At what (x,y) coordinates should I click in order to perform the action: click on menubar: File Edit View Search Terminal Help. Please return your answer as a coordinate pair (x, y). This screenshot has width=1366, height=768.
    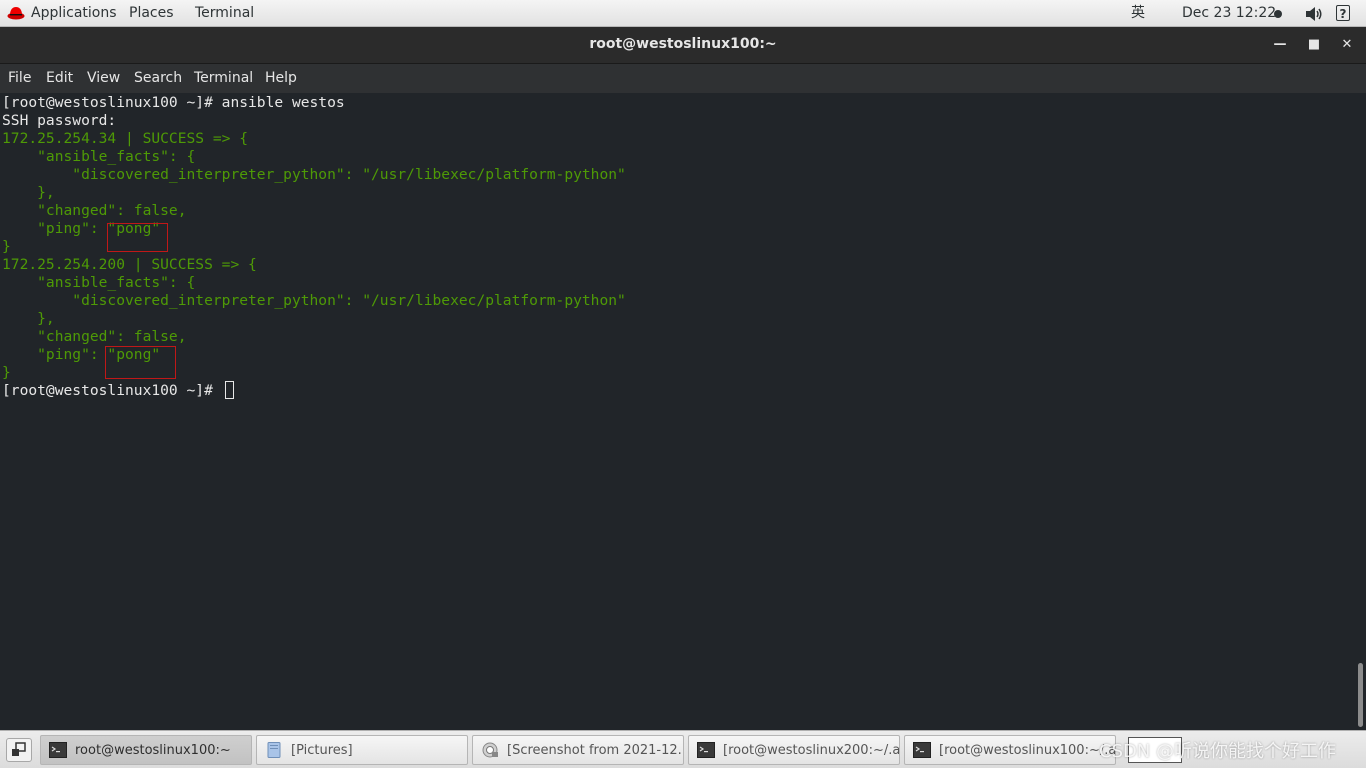
    Looking at the image, I should click on (683, 78).